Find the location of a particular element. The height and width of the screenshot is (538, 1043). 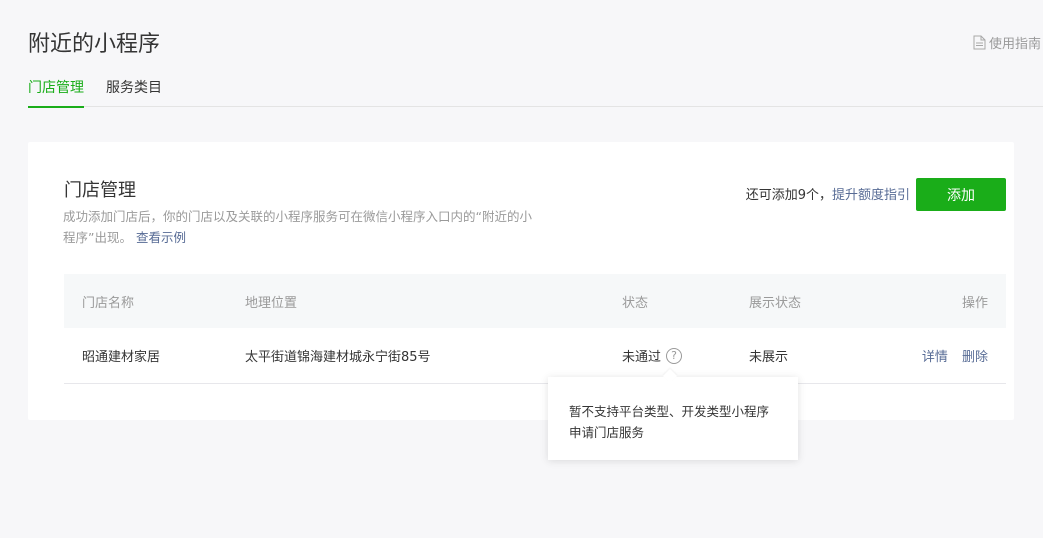

status-text: 未通过 is located at coordinates (642, 357).